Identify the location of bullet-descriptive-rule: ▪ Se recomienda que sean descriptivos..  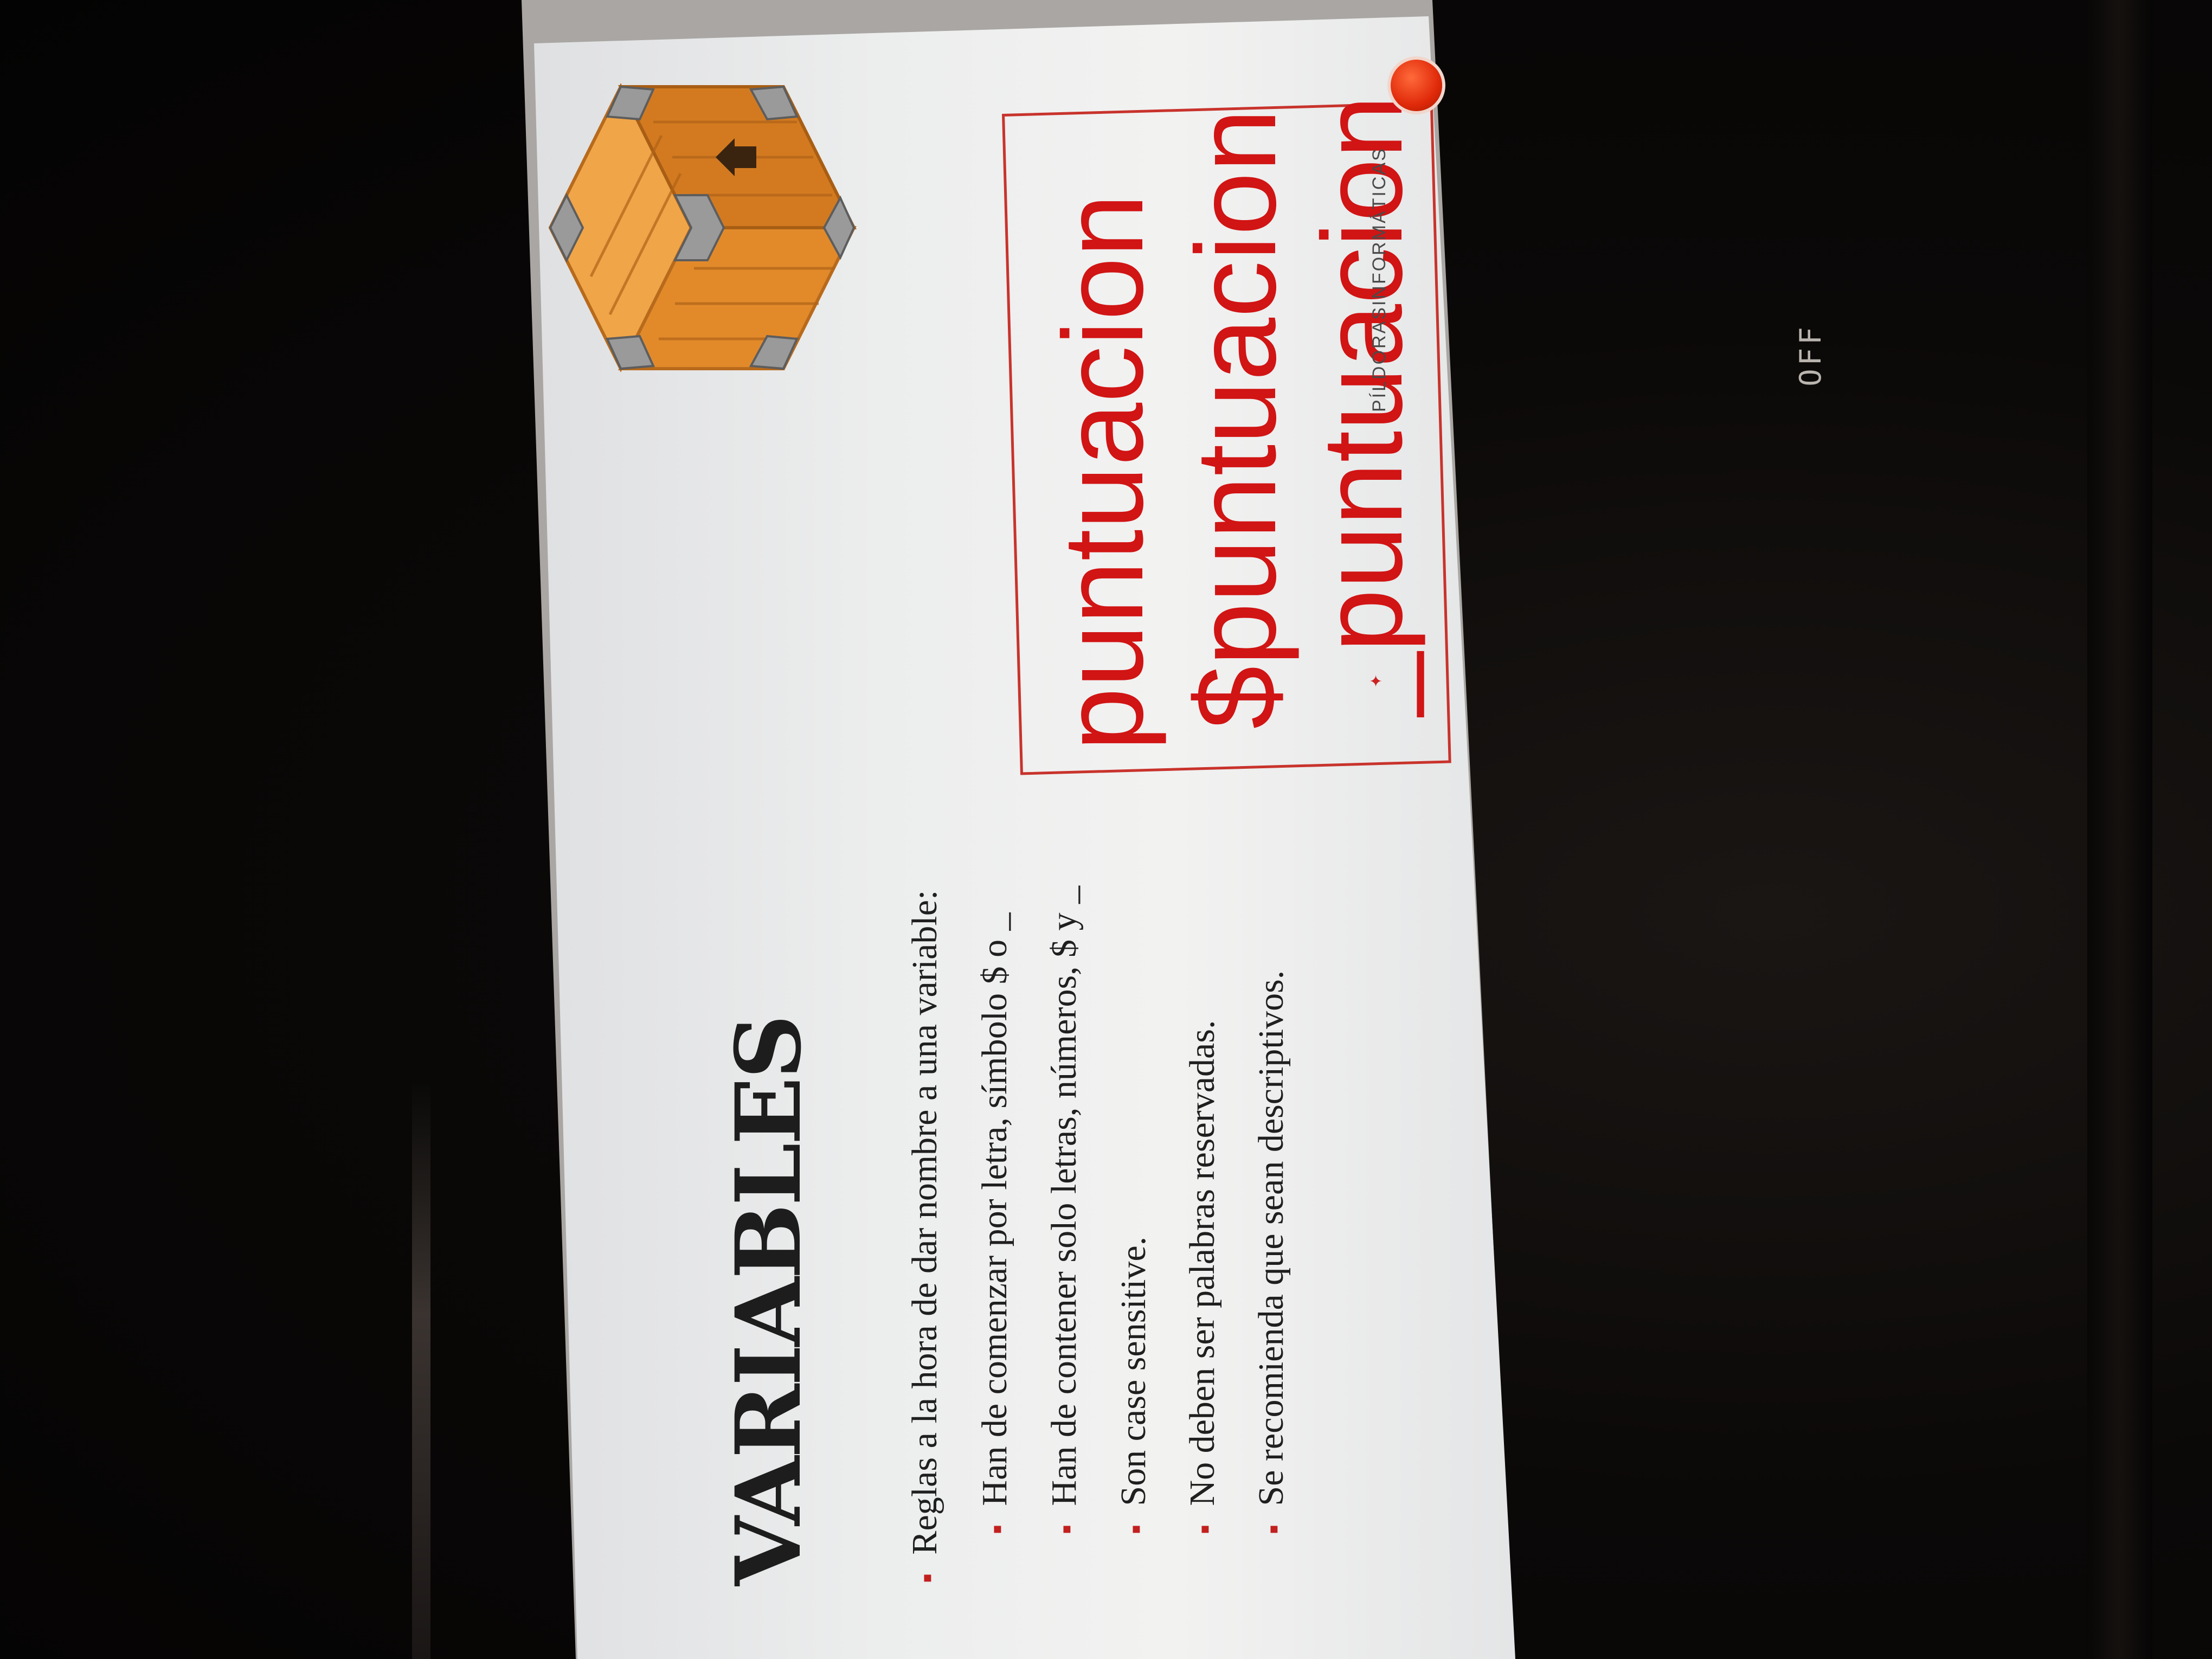
(1271, 1252).